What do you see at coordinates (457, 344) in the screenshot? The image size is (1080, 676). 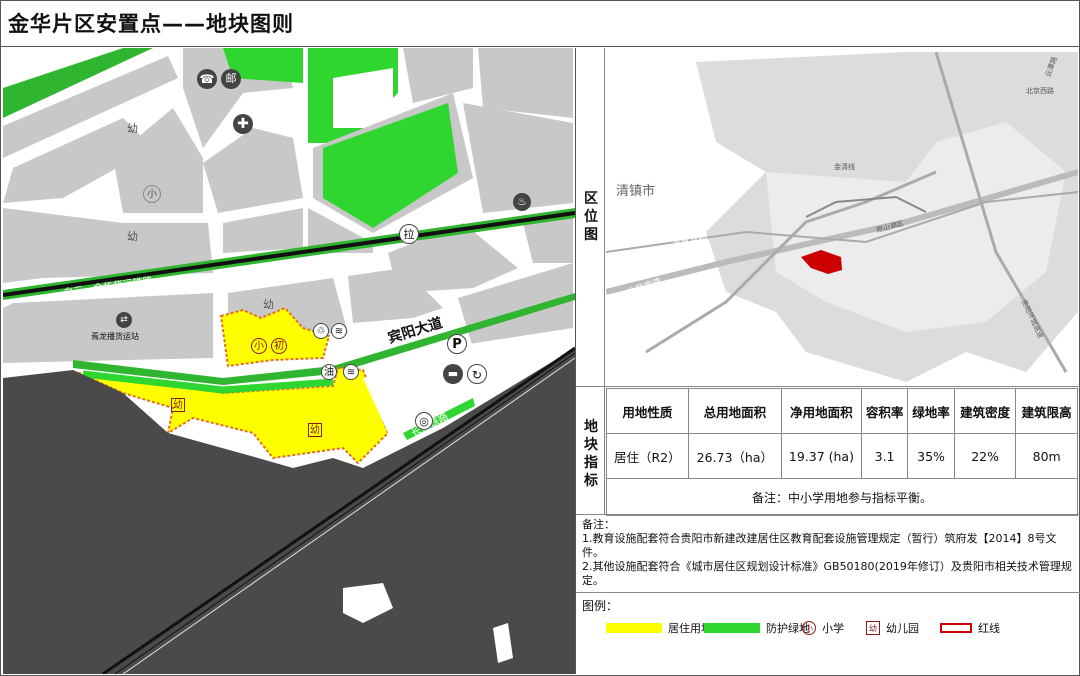 I see `parking-icon: P` at bounding box center [457, 344].